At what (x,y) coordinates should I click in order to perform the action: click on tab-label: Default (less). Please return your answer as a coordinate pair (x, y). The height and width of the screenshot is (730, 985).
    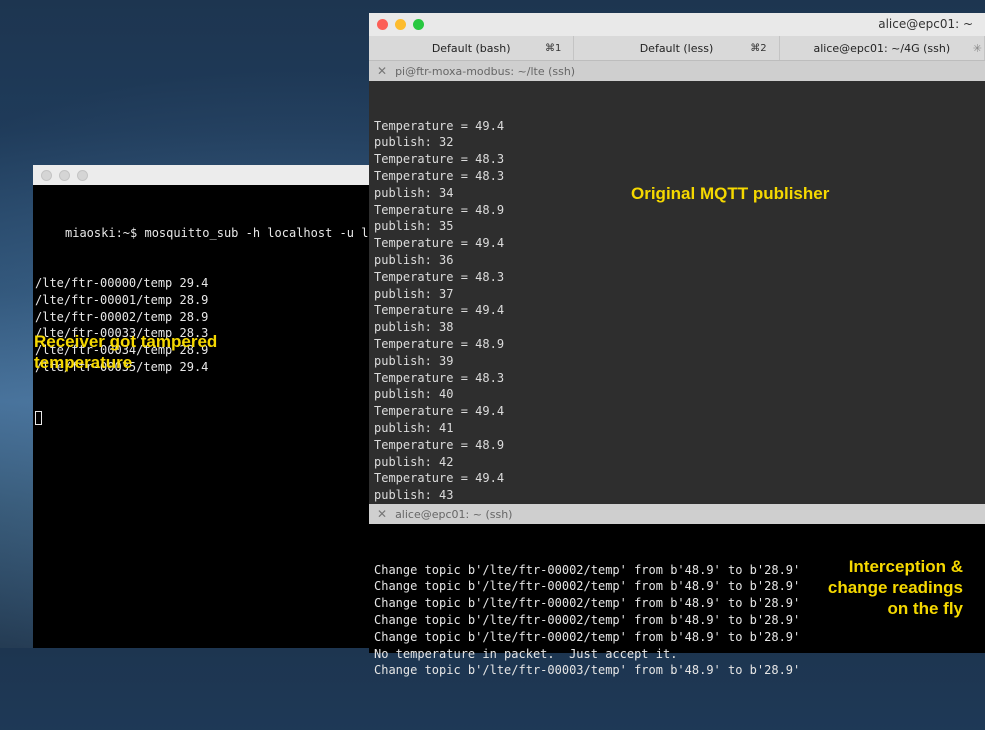
    Looking at the image, I should click on (676, 48).